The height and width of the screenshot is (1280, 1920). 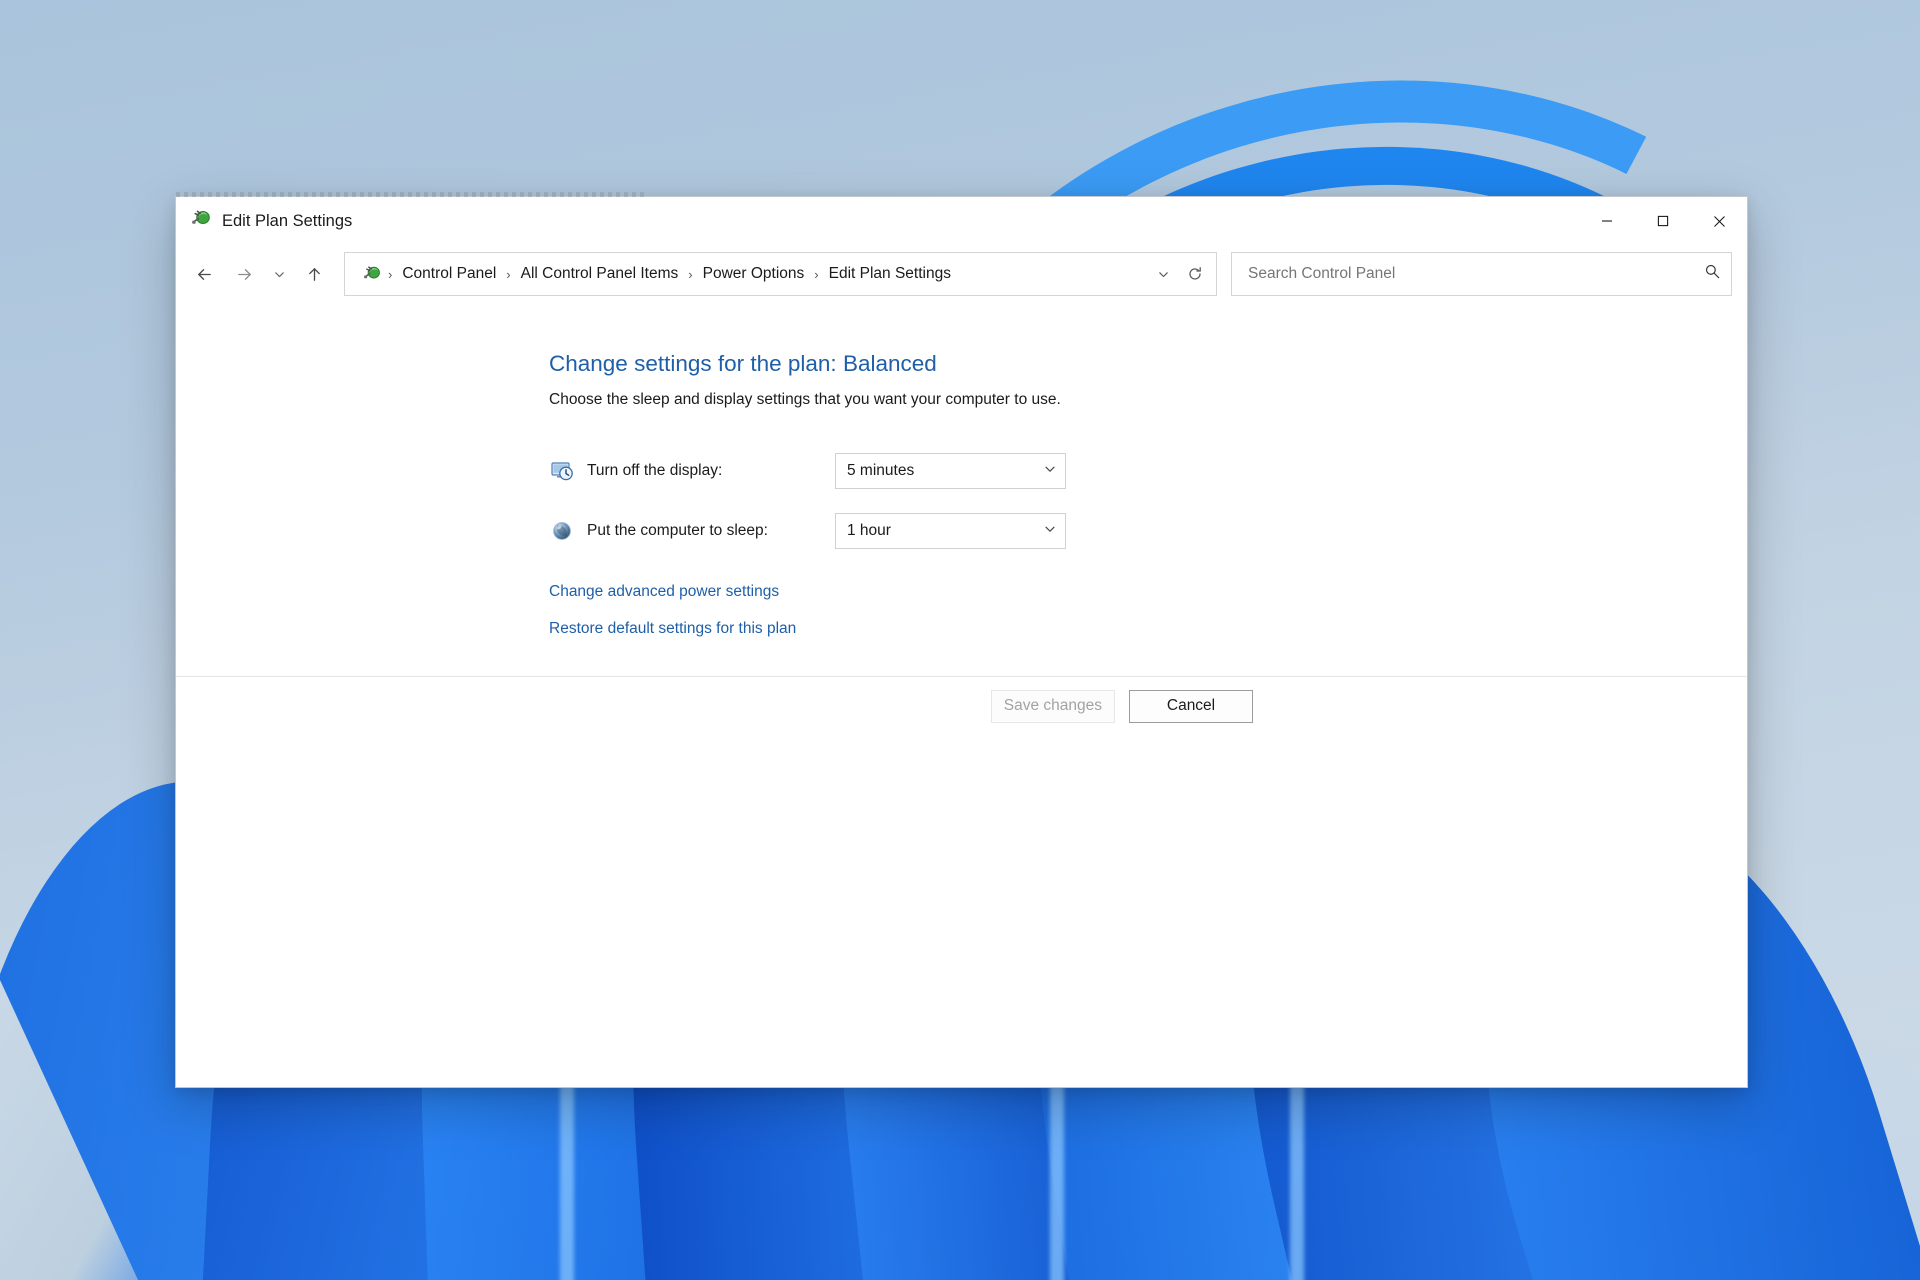 What do you see at coordinates (881, 470) in the screenshot?
I see `turn-off-display-value: 5 minutes` at bounding box center [881, 470].